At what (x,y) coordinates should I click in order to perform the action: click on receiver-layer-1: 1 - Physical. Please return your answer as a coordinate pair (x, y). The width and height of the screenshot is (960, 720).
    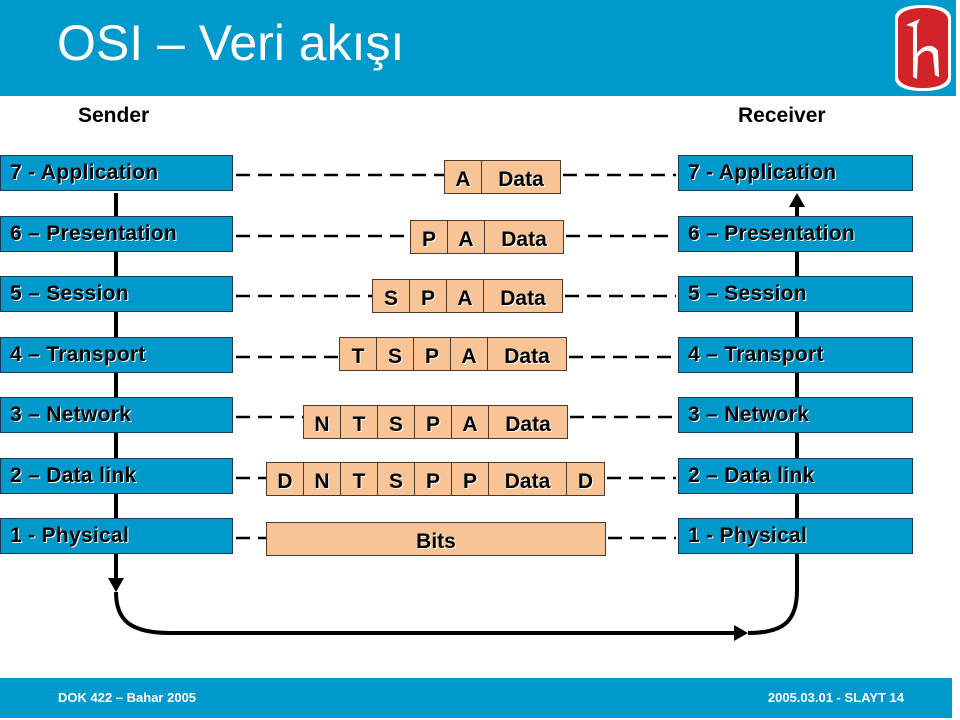
    Looking at the image, I should click on (795, 536).